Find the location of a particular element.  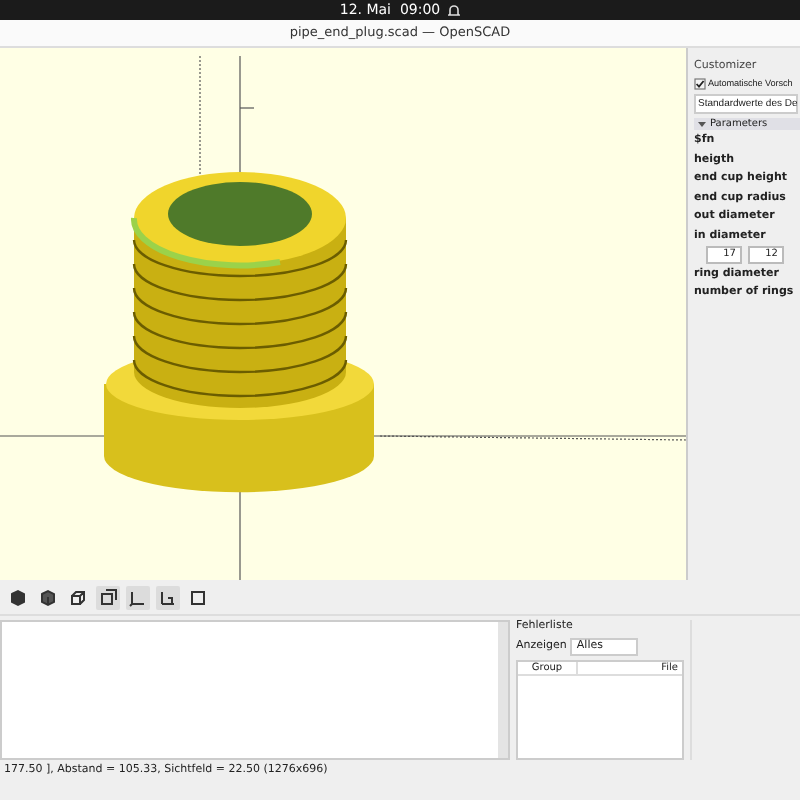

checkbox is located at coordinates (700, 83).